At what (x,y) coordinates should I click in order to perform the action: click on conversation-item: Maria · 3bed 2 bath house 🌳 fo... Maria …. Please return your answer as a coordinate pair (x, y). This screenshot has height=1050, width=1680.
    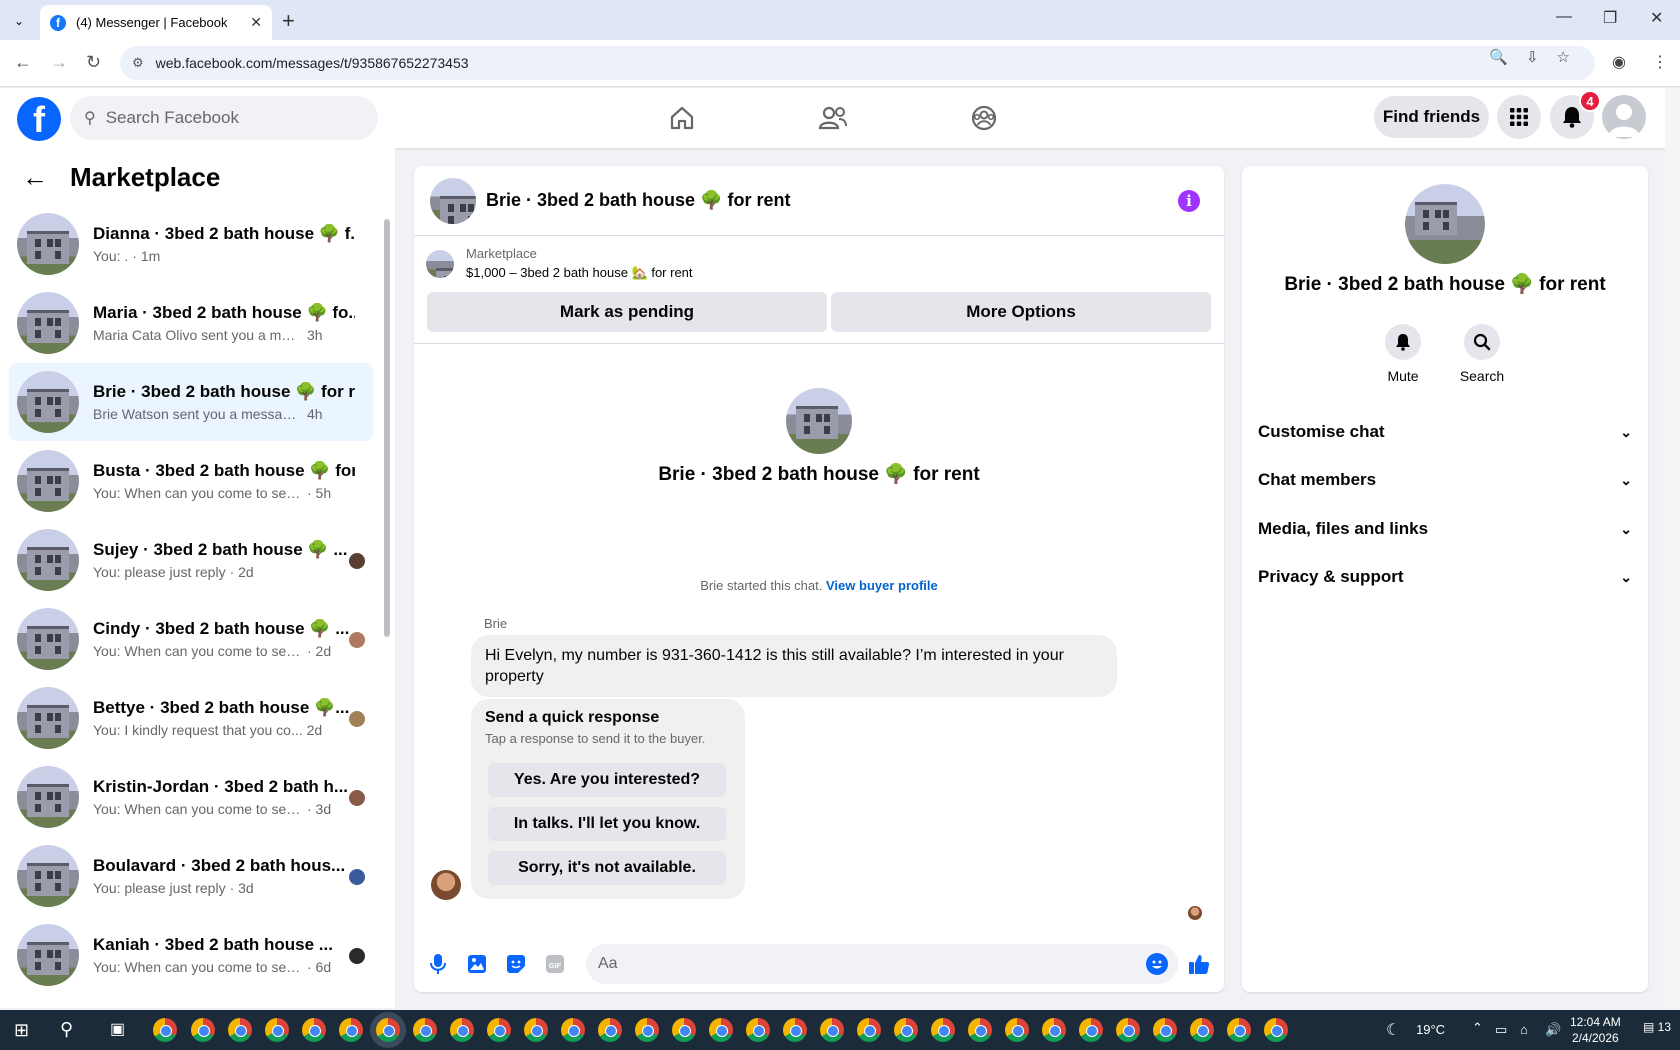
    Looking at the image, I should click on (191, 323).